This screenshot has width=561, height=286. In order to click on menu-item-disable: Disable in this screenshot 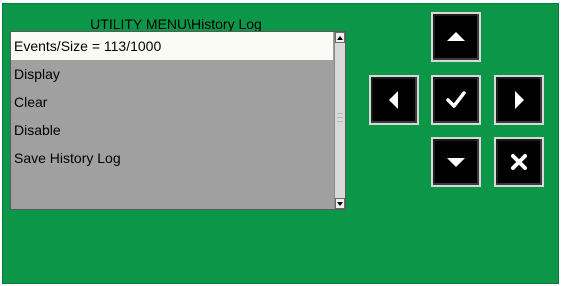, I will do `click(172, 130)`.